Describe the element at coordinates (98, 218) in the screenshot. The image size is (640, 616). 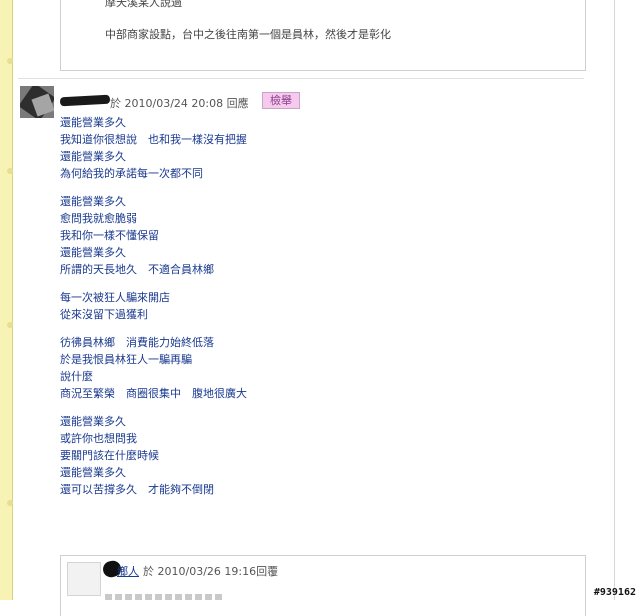
I see `post-line: 愈問我就愈脆弱` at that location.